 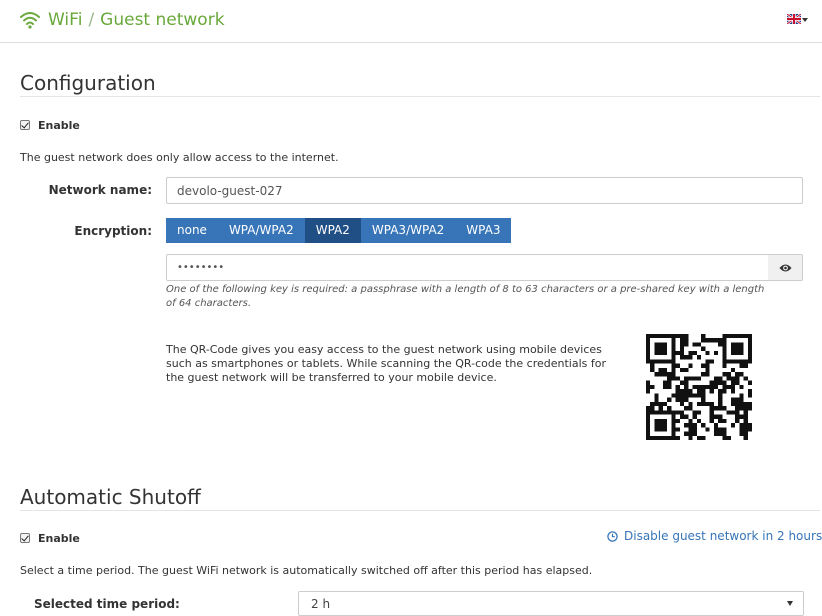 I want to click on eye-icon, so click(x=785, y=268).